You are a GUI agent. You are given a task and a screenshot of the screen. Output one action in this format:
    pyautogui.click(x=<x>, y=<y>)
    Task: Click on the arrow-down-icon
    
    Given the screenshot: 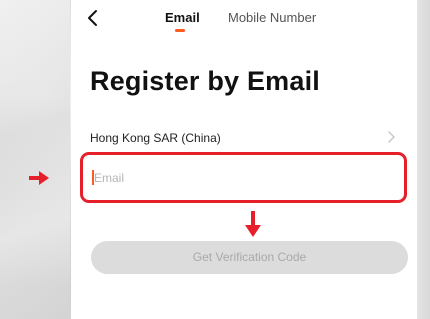 What is the action you would take?
    pyautogui.click(x=253, y=224)
    